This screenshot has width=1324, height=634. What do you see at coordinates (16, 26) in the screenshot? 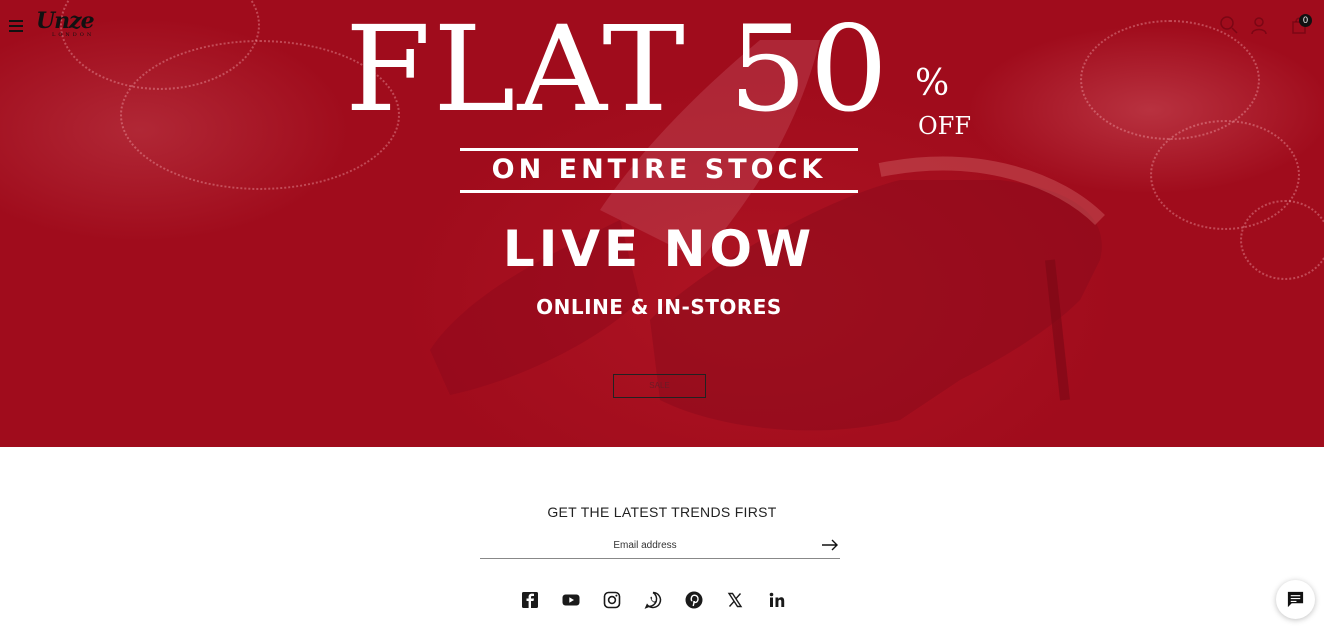
I see `hamburger-icon` at bounding box center [16, 26].